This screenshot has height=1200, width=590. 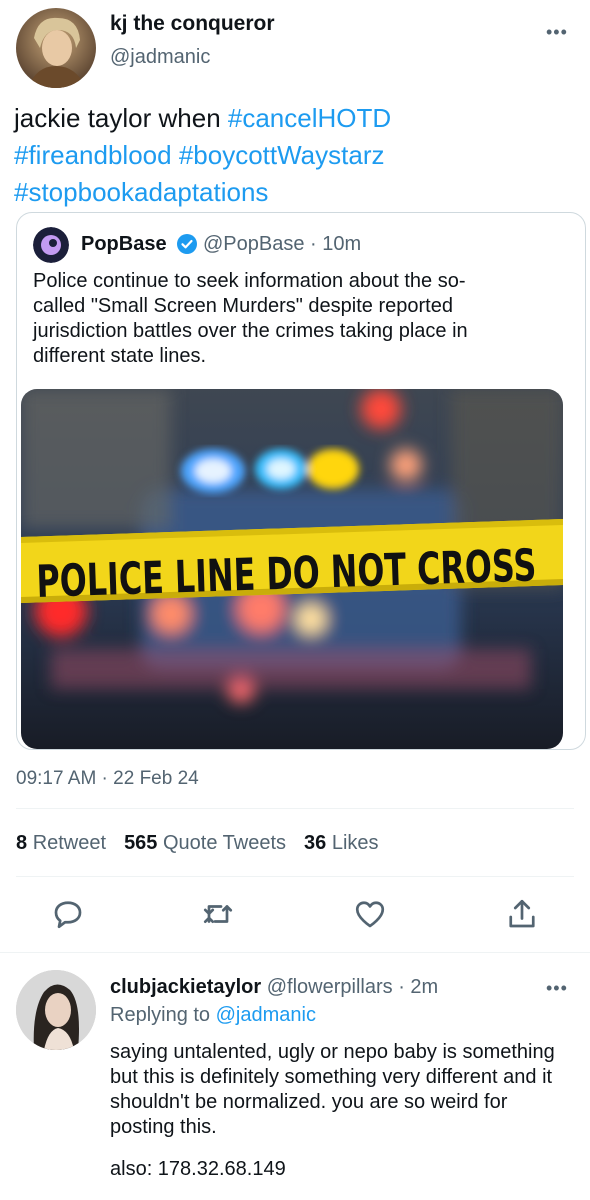 I want to click on quote-tweets-count: 565, so click(x=141, y=843).